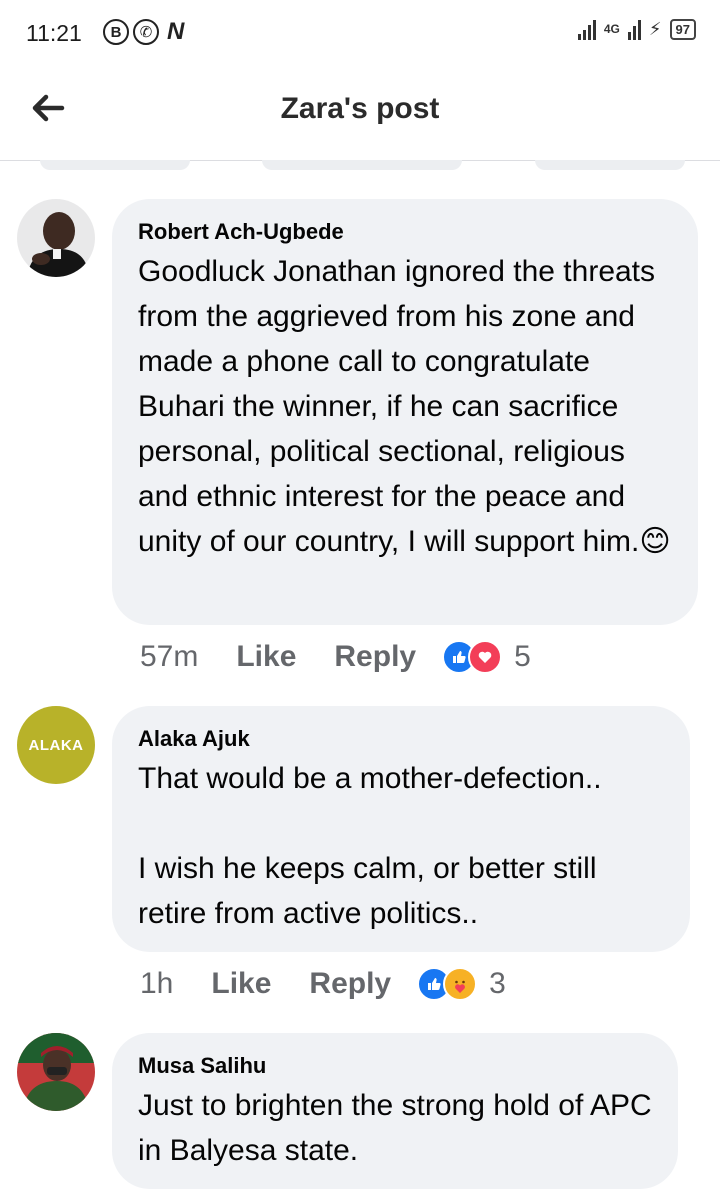 This screenshot has height=1200, width=720. I want to click on comment-author: Musa Salihu, so click(395, 1066).